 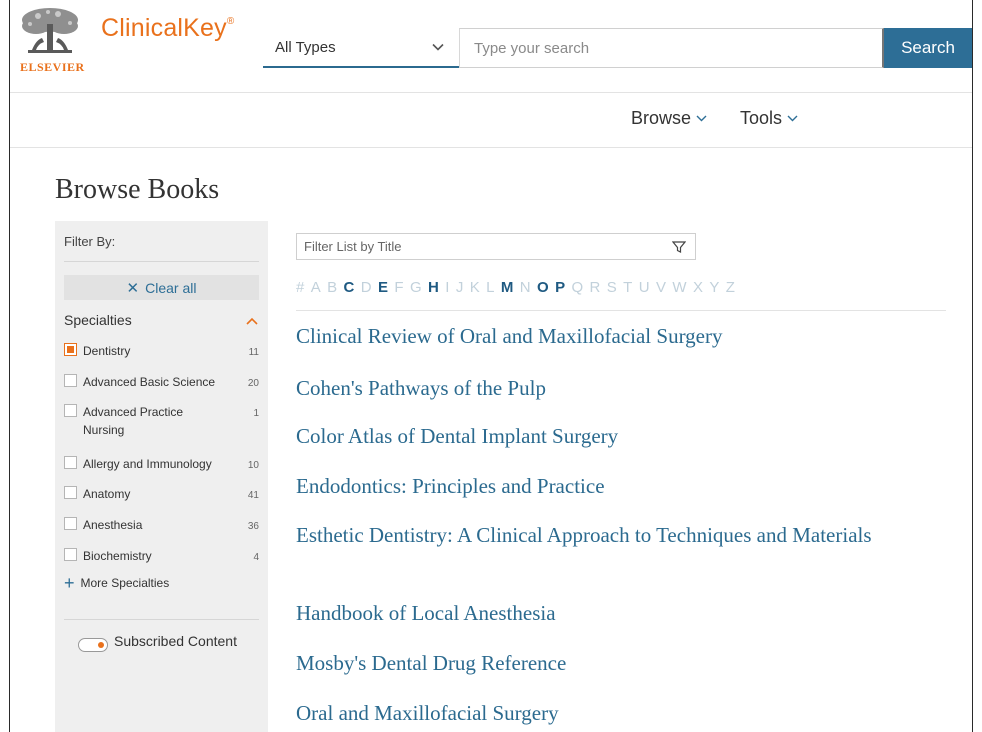 I want to click on alphabet-letter-l: L, so click(x=490, y=287).